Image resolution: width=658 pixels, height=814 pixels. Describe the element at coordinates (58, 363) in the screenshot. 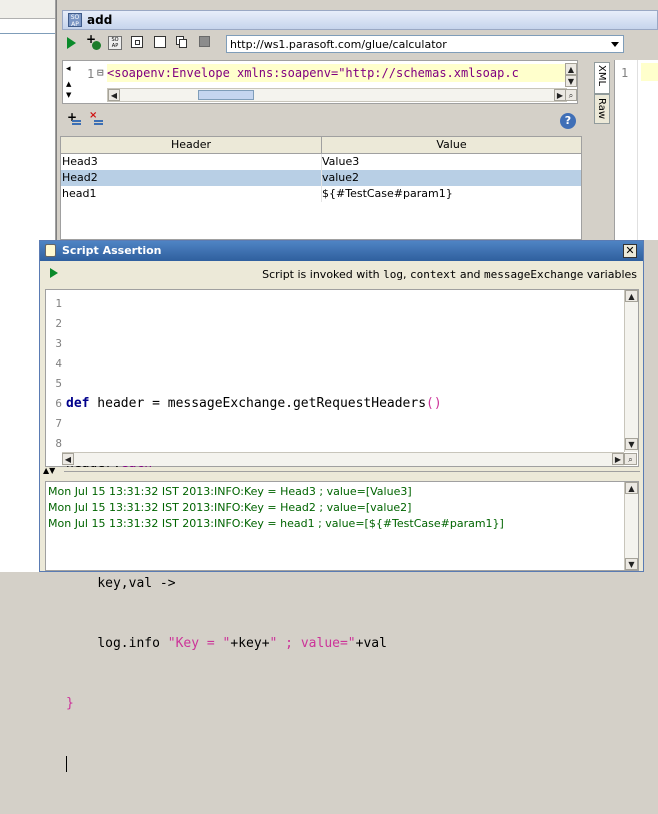

I see `line-number: 4` at that location.